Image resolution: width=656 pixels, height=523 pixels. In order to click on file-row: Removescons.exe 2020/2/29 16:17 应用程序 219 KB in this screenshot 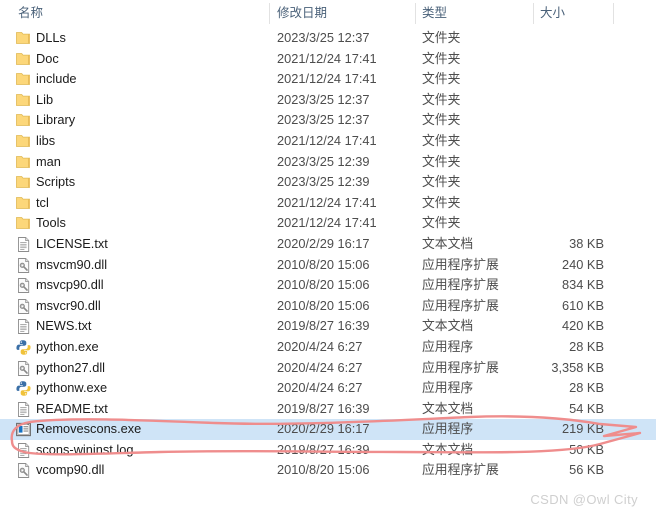, I will do `click(328, 429)`.